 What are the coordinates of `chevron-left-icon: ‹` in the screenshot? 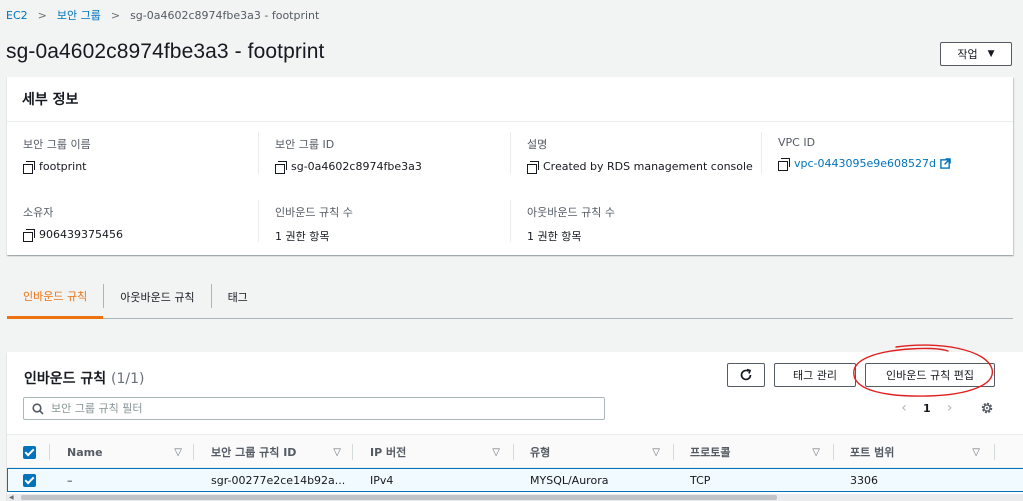 It's located at (904, 408).